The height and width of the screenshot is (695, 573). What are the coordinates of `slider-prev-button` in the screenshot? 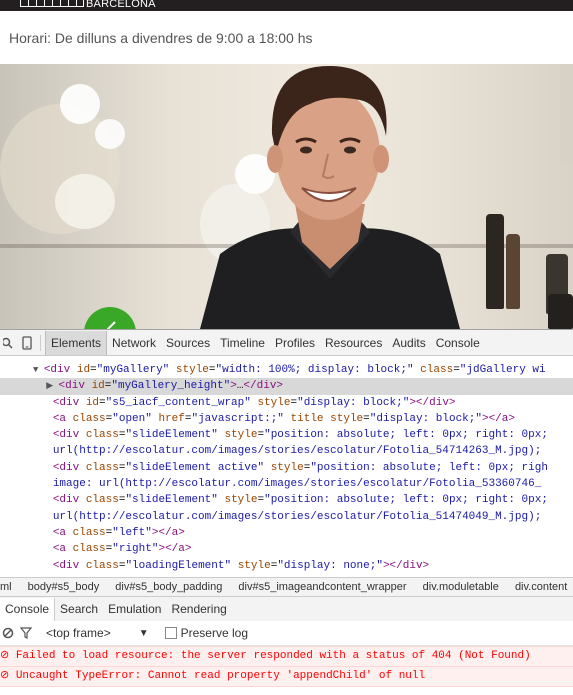 It's located at (110, 318).